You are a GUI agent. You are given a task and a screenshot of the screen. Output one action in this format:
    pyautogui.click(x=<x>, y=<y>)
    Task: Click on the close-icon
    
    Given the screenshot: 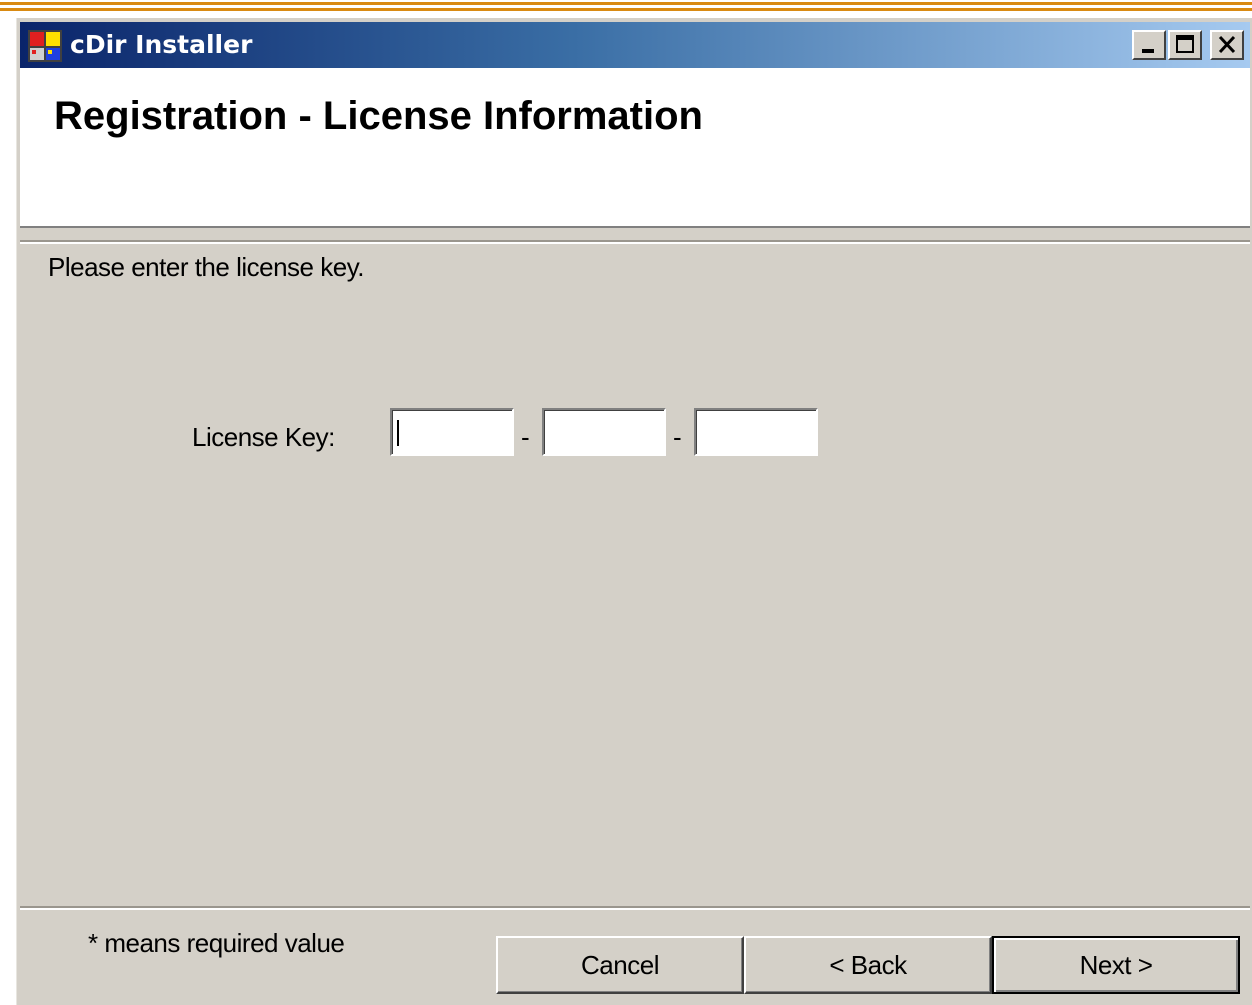 What is the action you would take?
    pyautogui.click(x=1227, y=44)
    